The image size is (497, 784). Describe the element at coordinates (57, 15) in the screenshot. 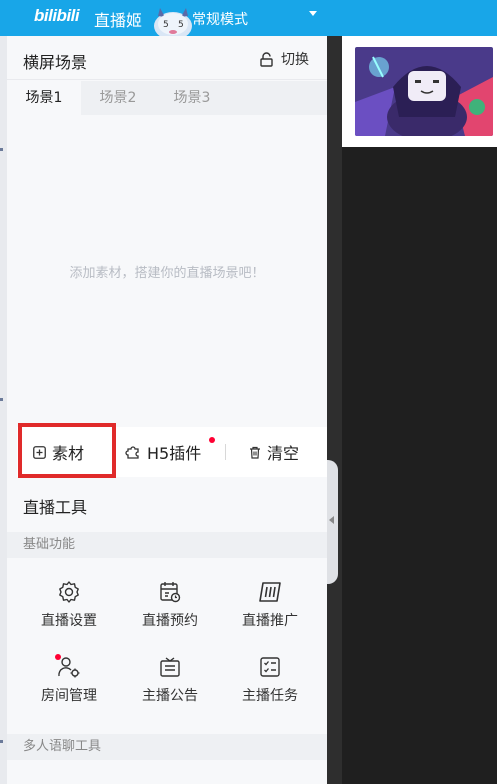

I see `bilibili-logo: bilibili` at that location.